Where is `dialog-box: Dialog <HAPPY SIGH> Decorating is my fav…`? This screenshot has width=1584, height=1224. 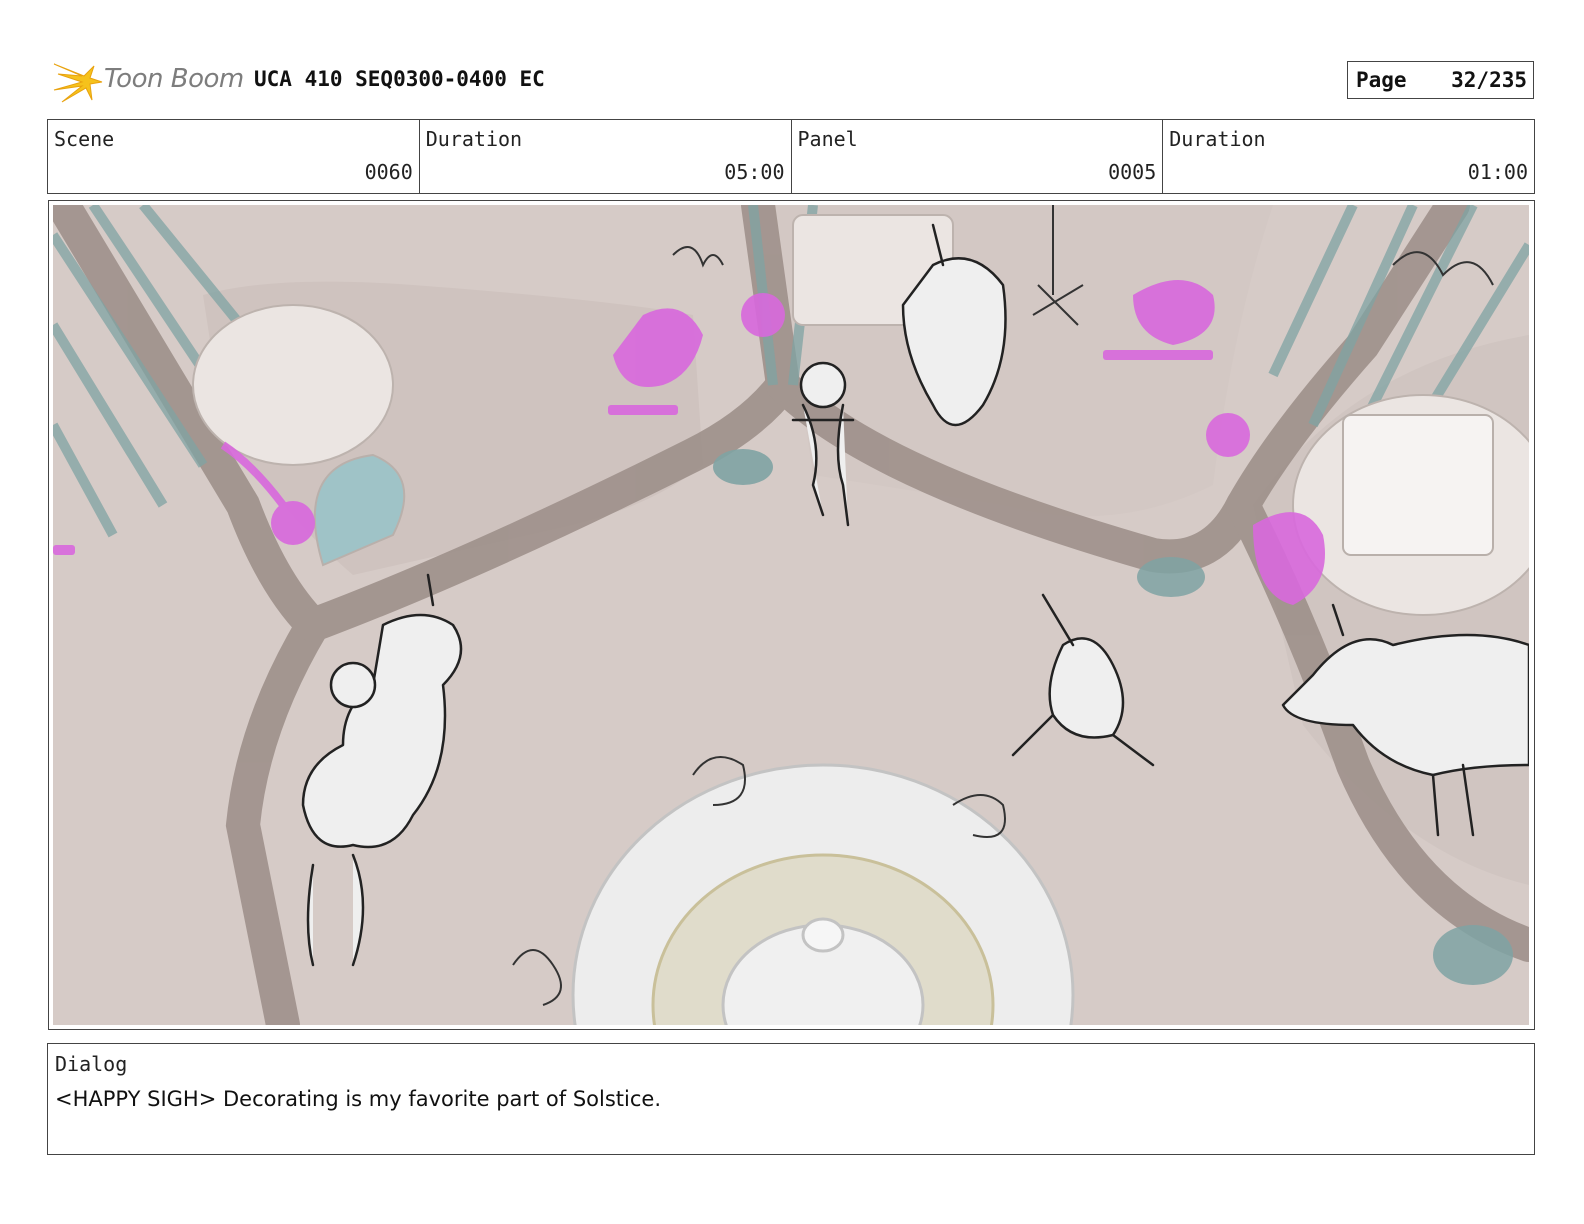 dialog-box: Dialog <HAPPY SIGH> Decorating is my fav… is located at coordinates (791, 1099).